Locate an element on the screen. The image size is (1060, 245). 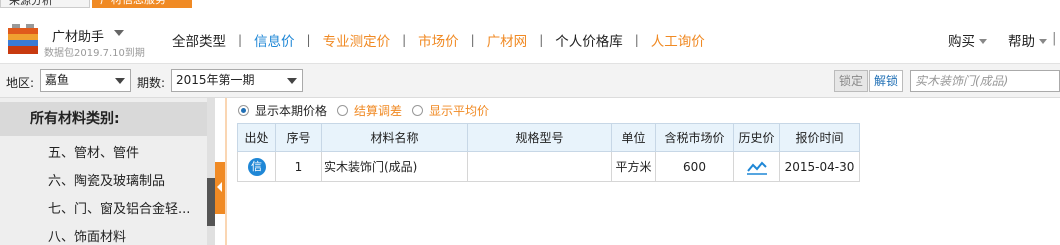
region-label: 地区: is located at coordinates (20, 83).